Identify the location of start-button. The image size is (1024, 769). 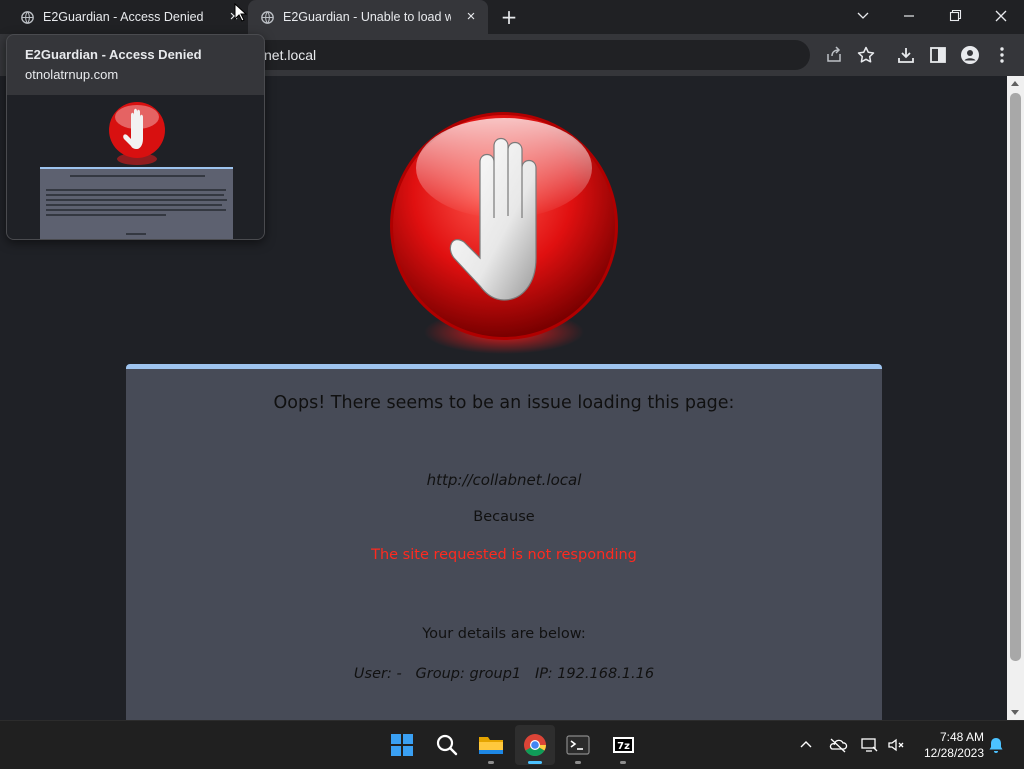
(402, 745).